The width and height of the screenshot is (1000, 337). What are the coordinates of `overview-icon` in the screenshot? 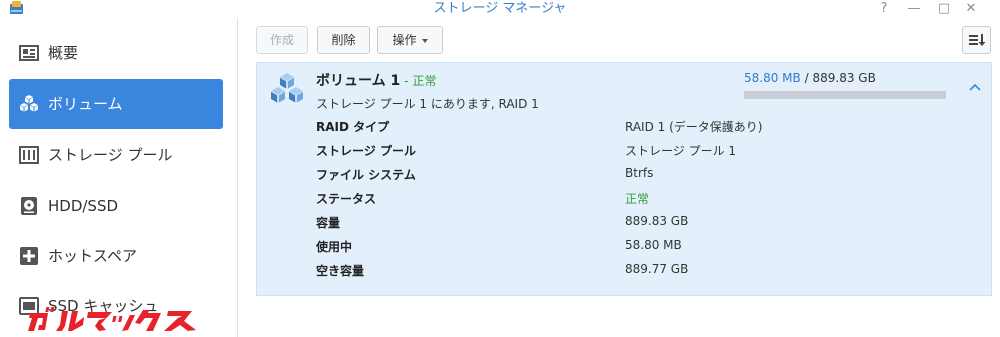 It's located at (29, 53).